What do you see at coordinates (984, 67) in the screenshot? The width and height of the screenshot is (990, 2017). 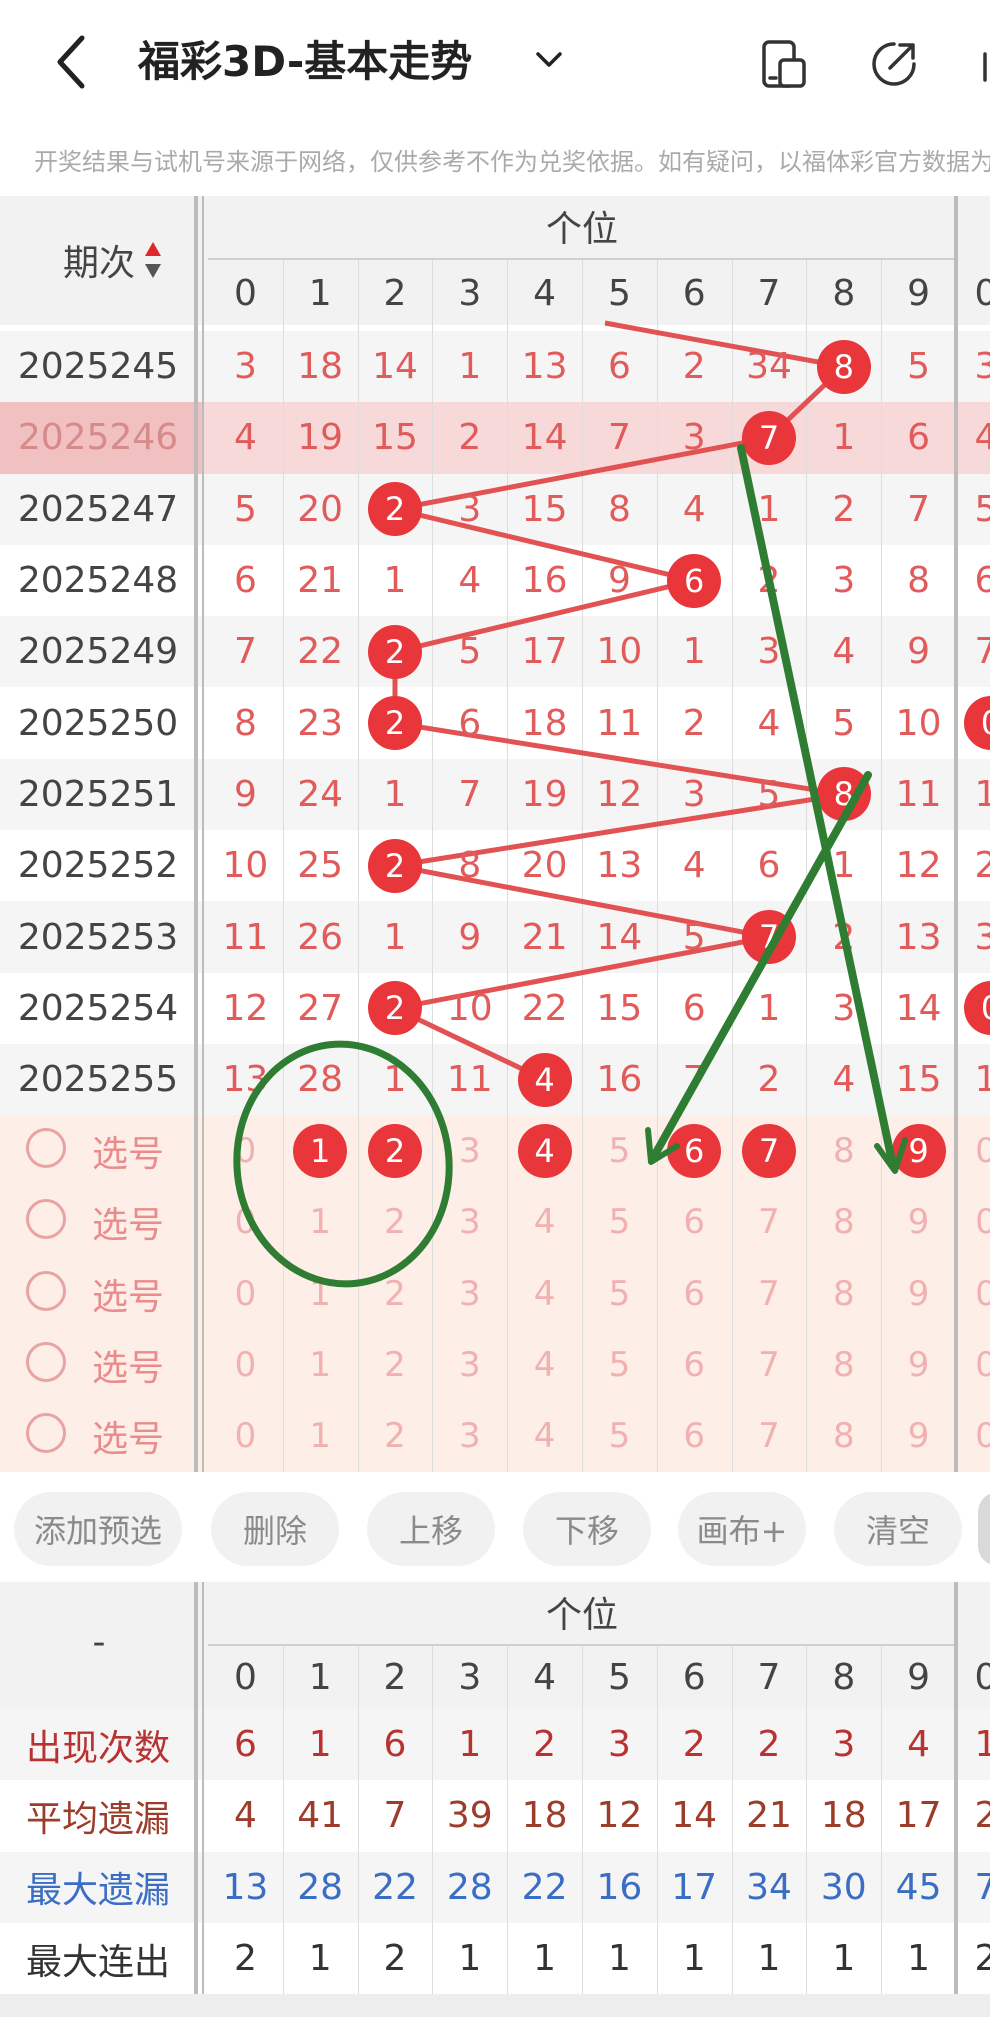 I see `more-icon` at bounding box center [984, 67].